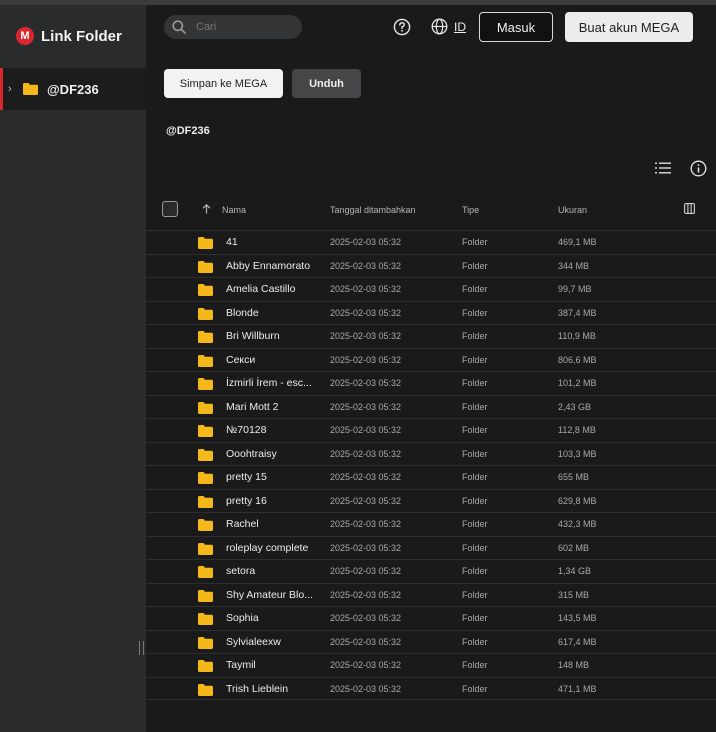 The width and height of the screenshot is (716, 732). Describe the element at coordinates (577, 688) in the screenshot. I see `row-size: 471,1 MB` at that location.